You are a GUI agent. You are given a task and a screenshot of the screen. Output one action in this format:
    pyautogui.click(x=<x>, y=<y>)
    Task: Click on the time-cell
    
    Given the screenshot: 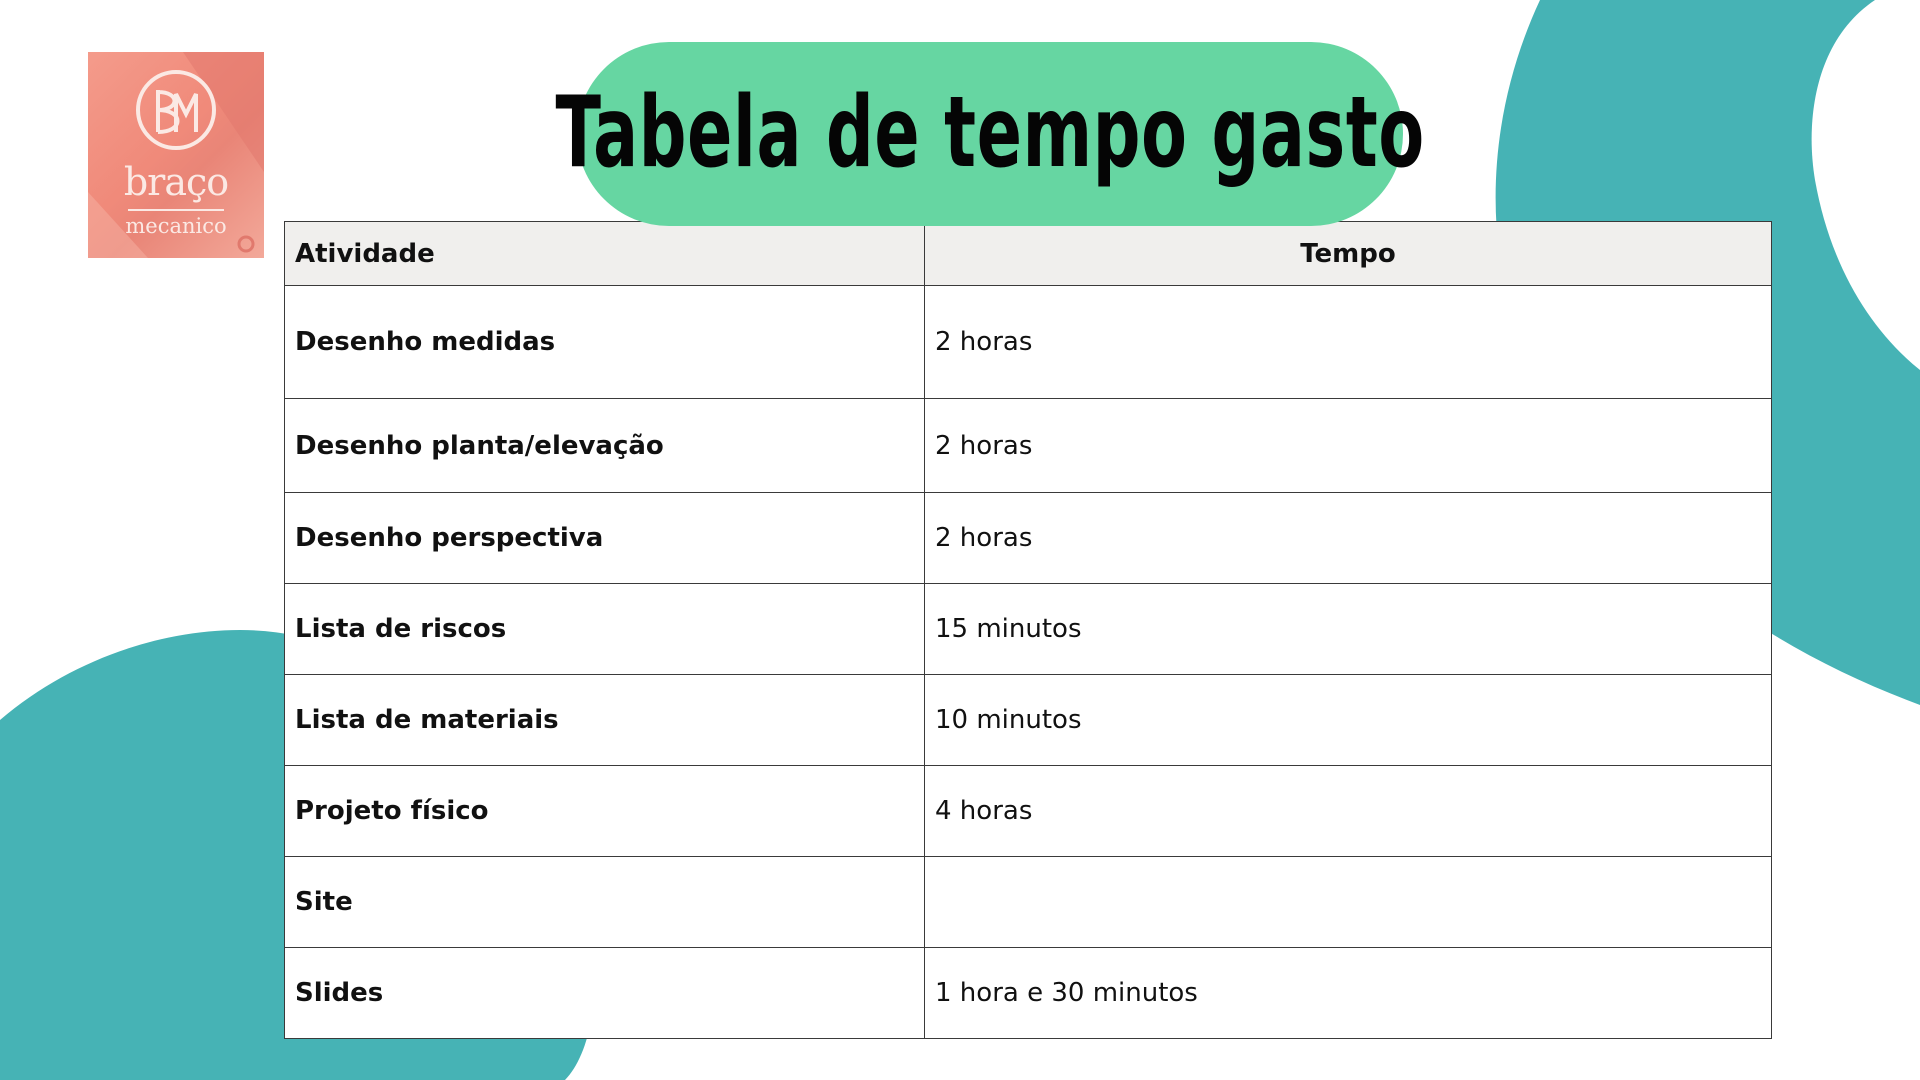 What is the action you would take?
    pyautogui.click(x=1348, y=902)
    